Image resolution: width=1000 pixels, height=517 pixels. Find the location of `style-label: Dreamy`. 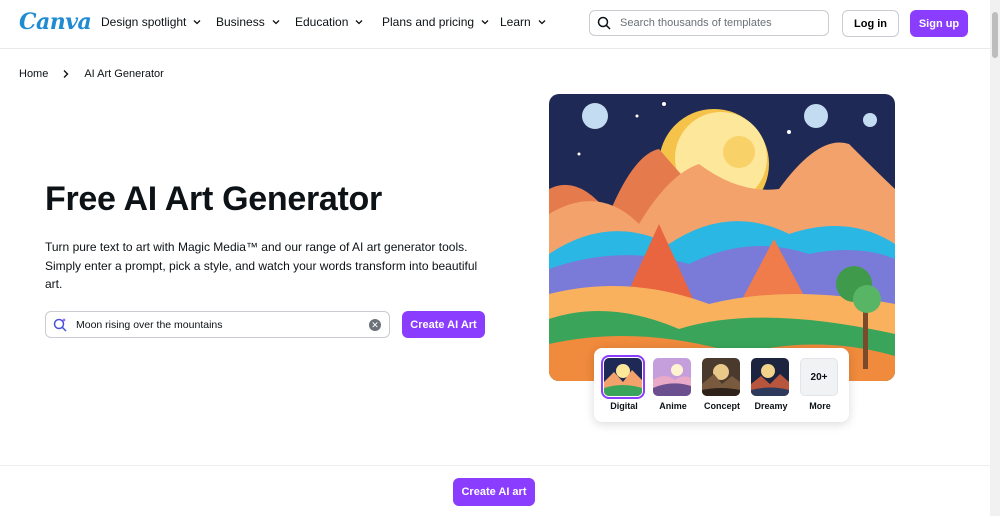

style-label: Dreamy is located at coordinates (771, 406).